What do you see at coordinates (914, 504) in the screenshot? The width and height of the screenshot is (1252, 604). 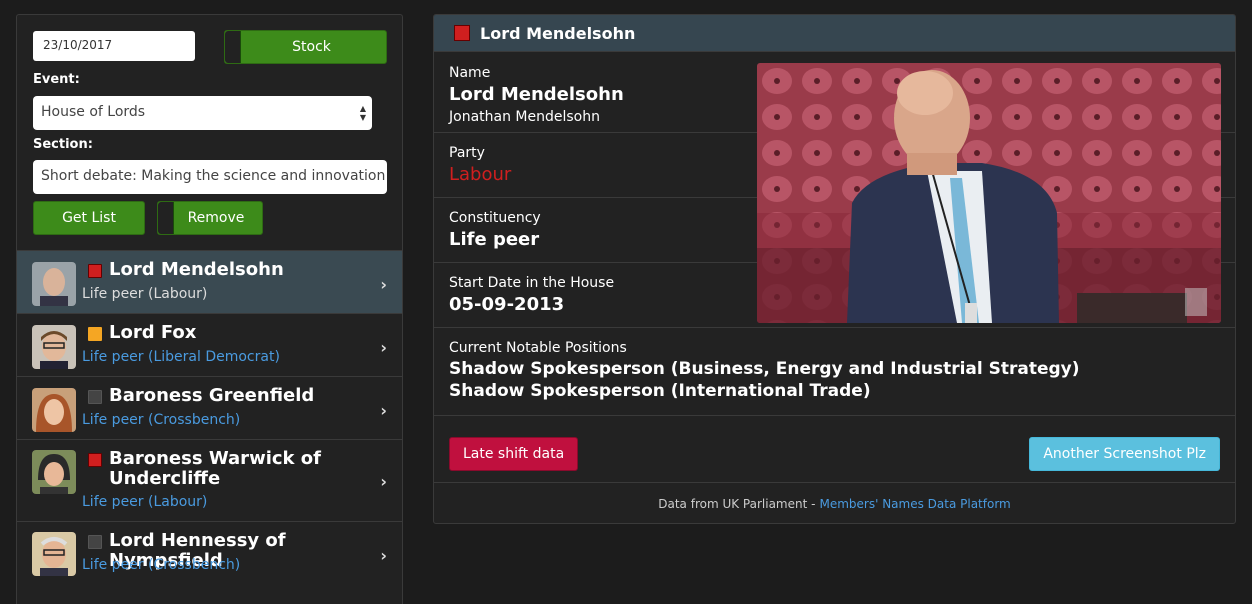 I see `footer-link: Members' Names Data Platform` at bounding box center [914, 504].